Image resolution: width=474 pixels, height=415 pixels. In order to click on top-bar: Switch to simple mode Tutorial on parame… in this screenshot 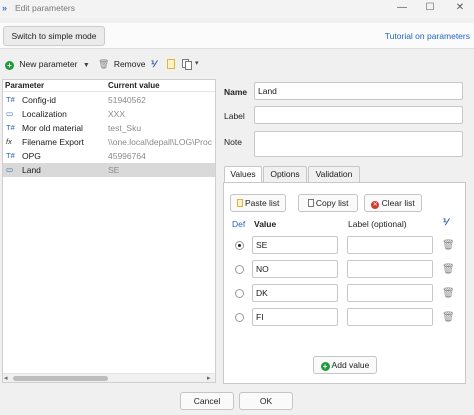, I will do `click(237, 36)`.